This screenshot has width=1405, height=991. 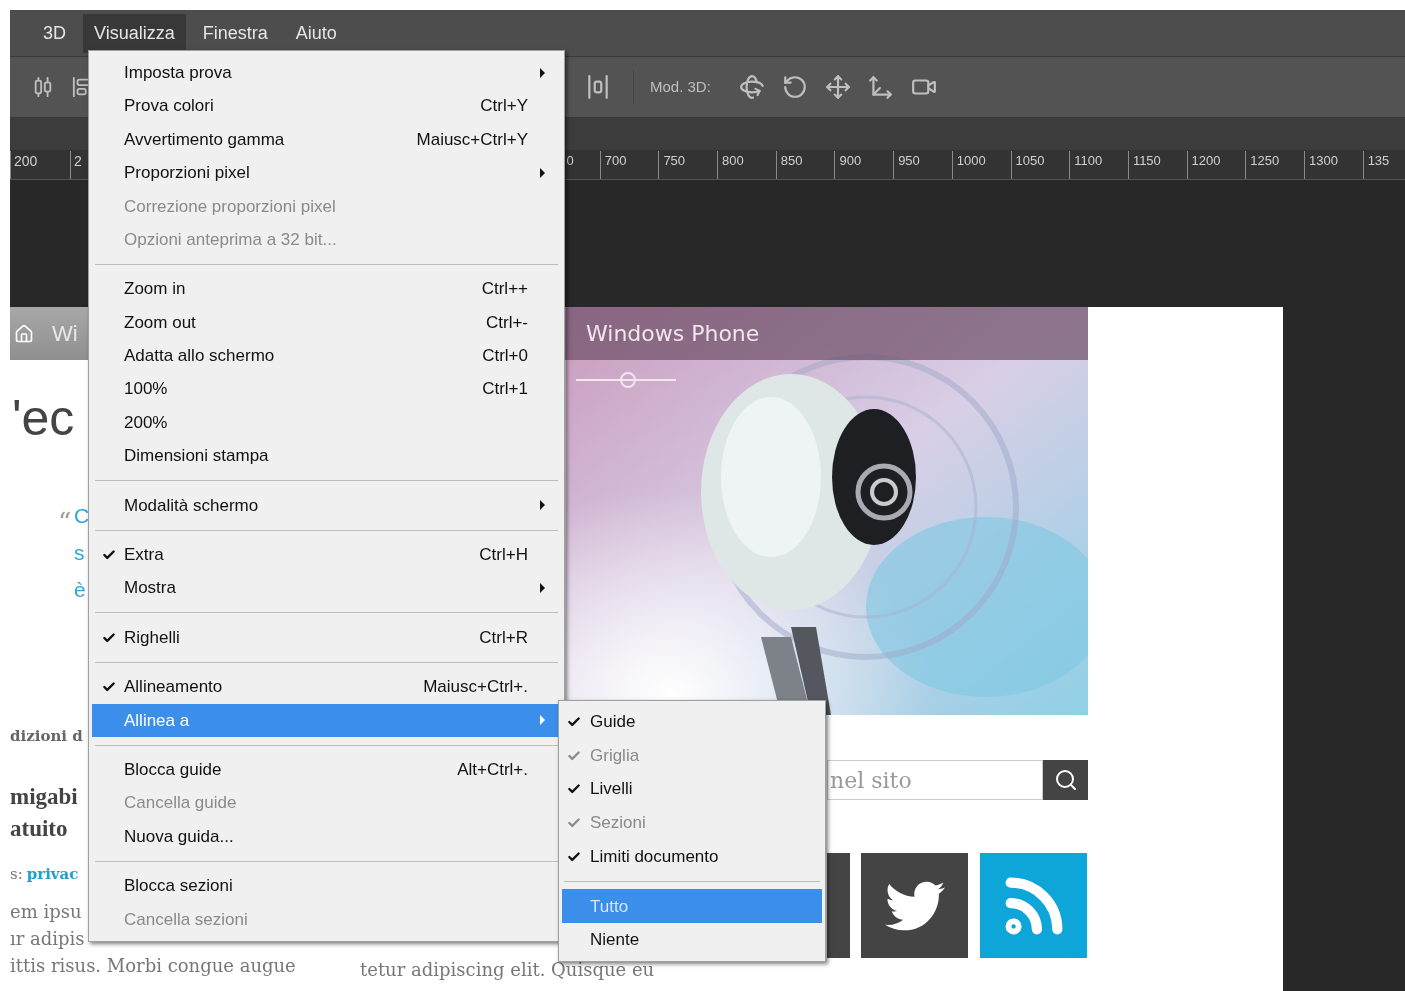 I want to click on menu-item: Mostra, so click(x=326, y=588).